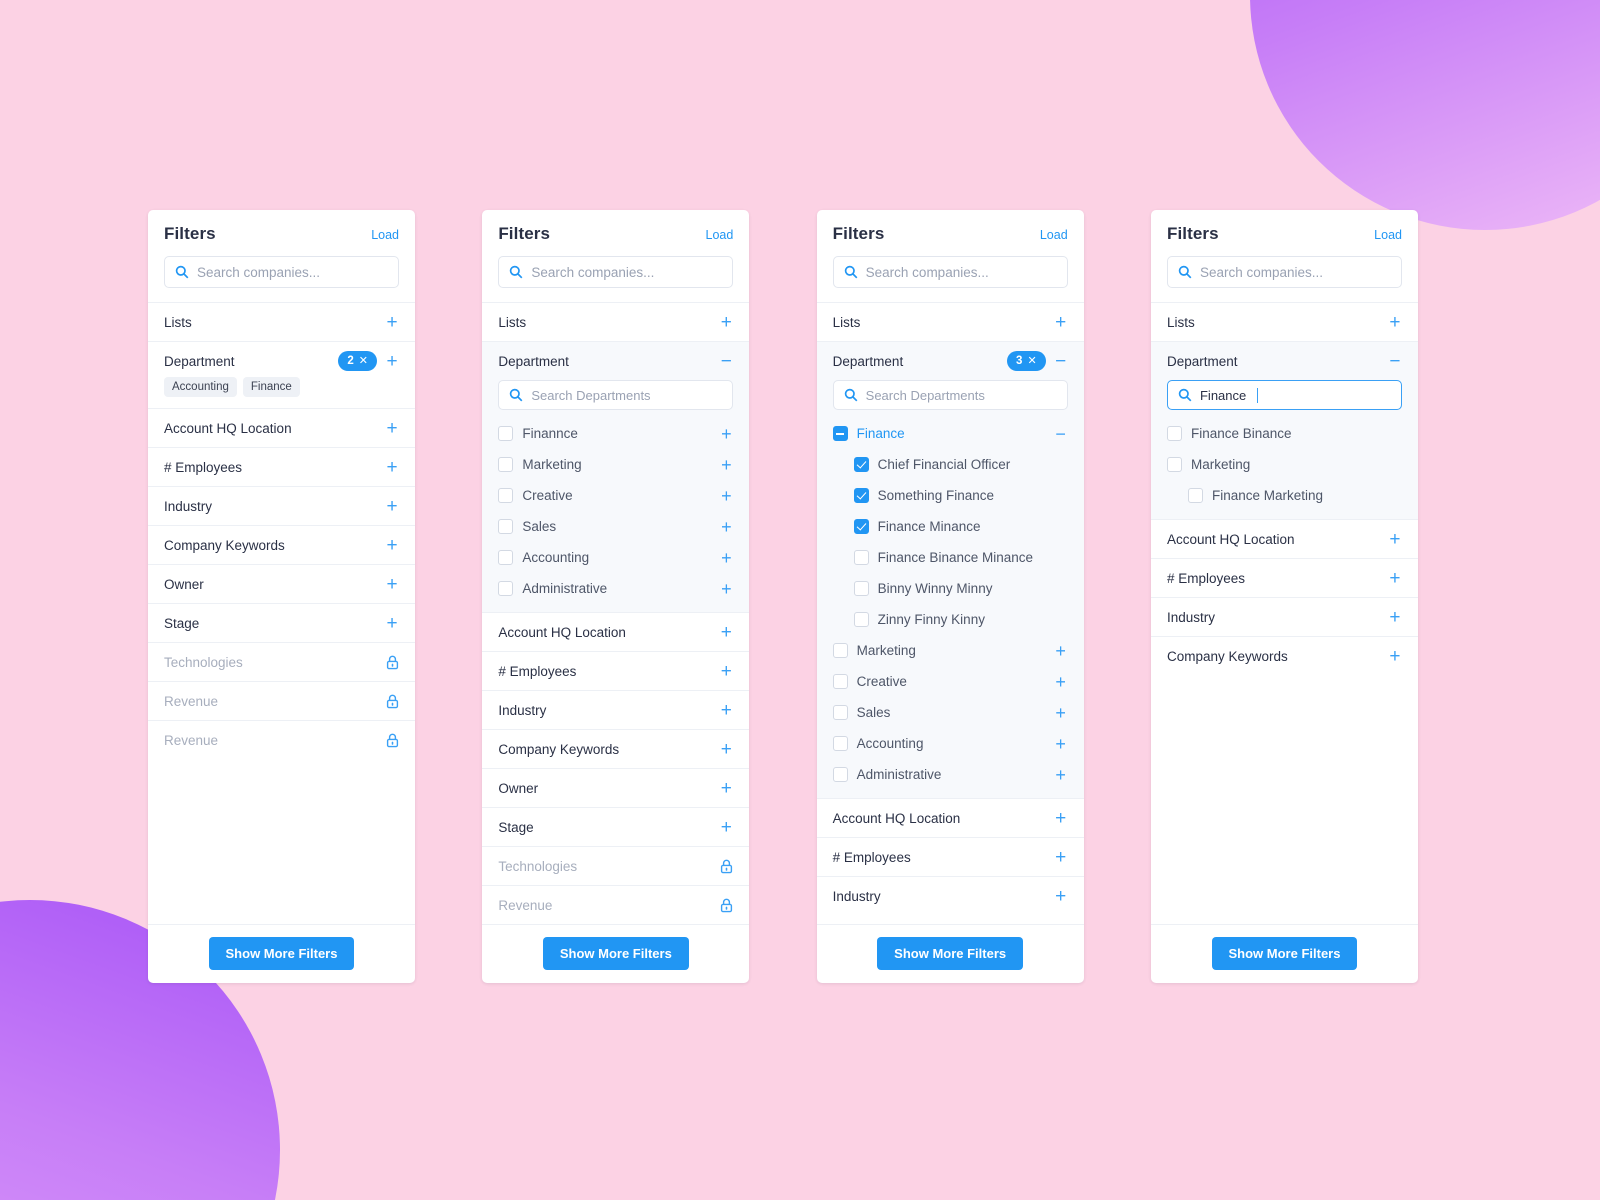 Image resolution: width=1600 pixels, height=1200 pixels. What do you see at coordinates (950, 774) in the screenshot?
I see `option-row: Administrative +` at bounding box center [950, 774].